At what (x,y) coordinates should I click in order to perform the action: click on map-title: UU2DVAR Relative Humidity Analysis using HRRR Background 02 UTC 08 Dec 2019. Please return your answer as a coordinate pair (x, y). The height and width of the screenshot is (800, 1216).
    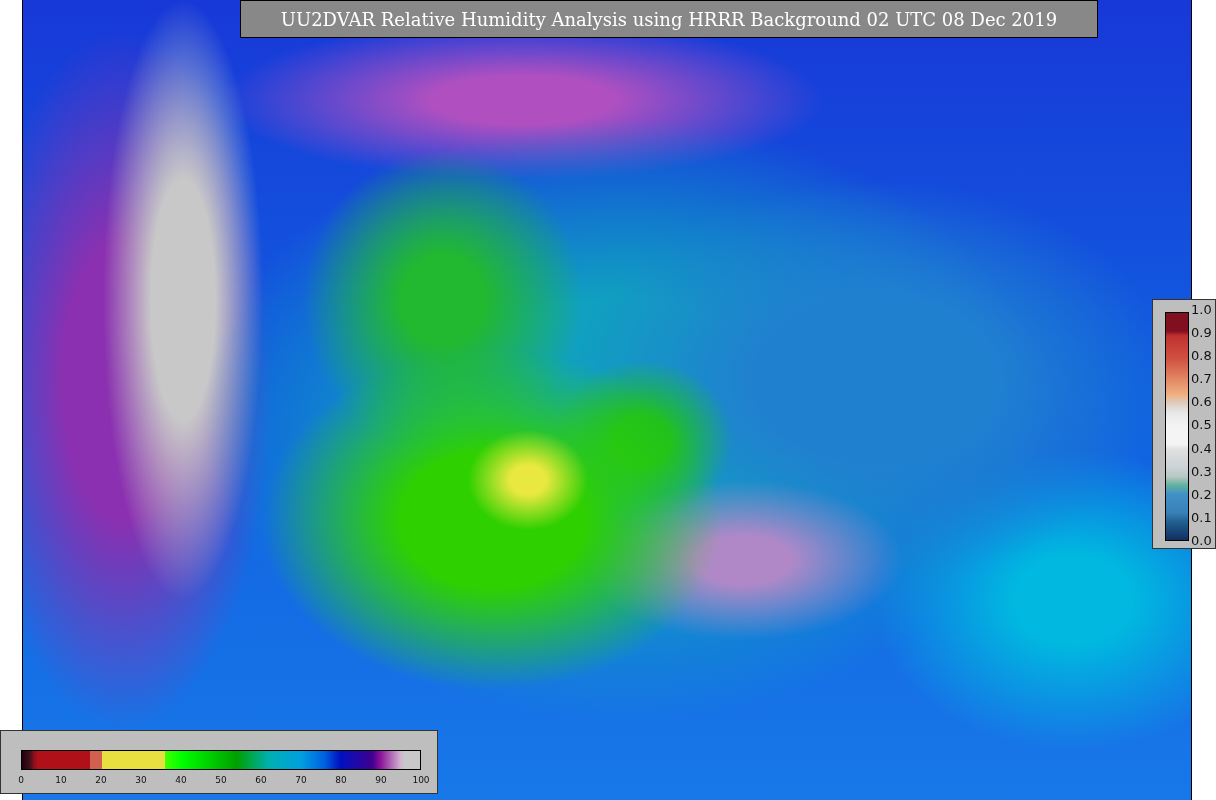
    Looking at the image, I should click on (669, 19).